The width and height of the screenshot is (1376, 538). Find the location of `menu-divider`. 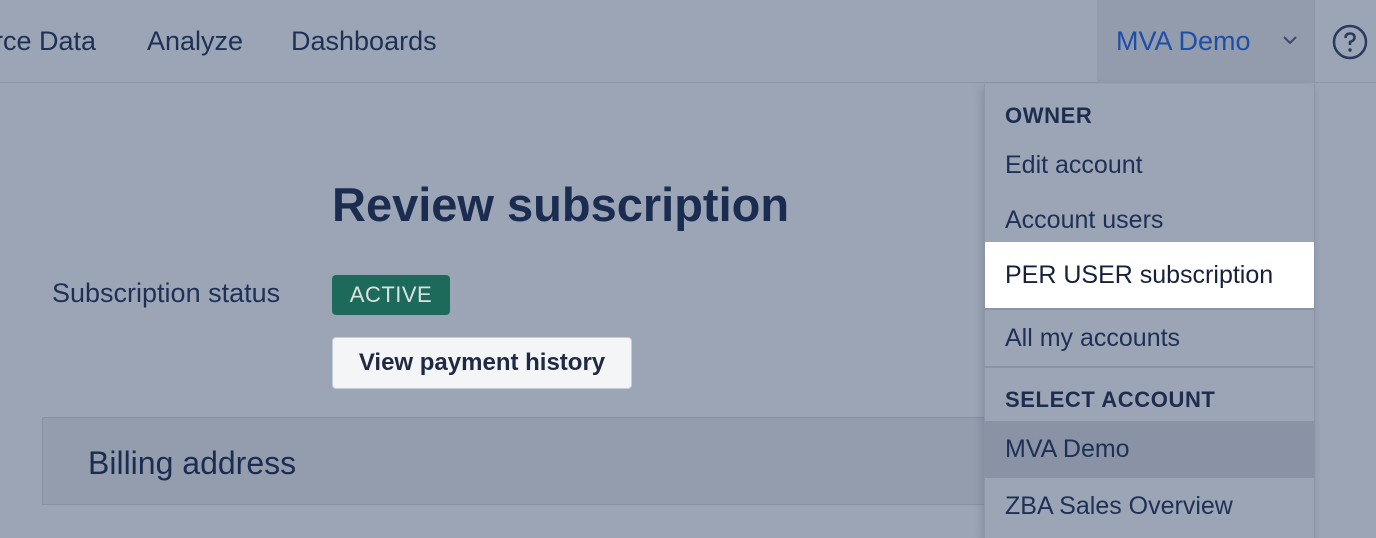

menu-divider is located at coordinates (1149, 367).